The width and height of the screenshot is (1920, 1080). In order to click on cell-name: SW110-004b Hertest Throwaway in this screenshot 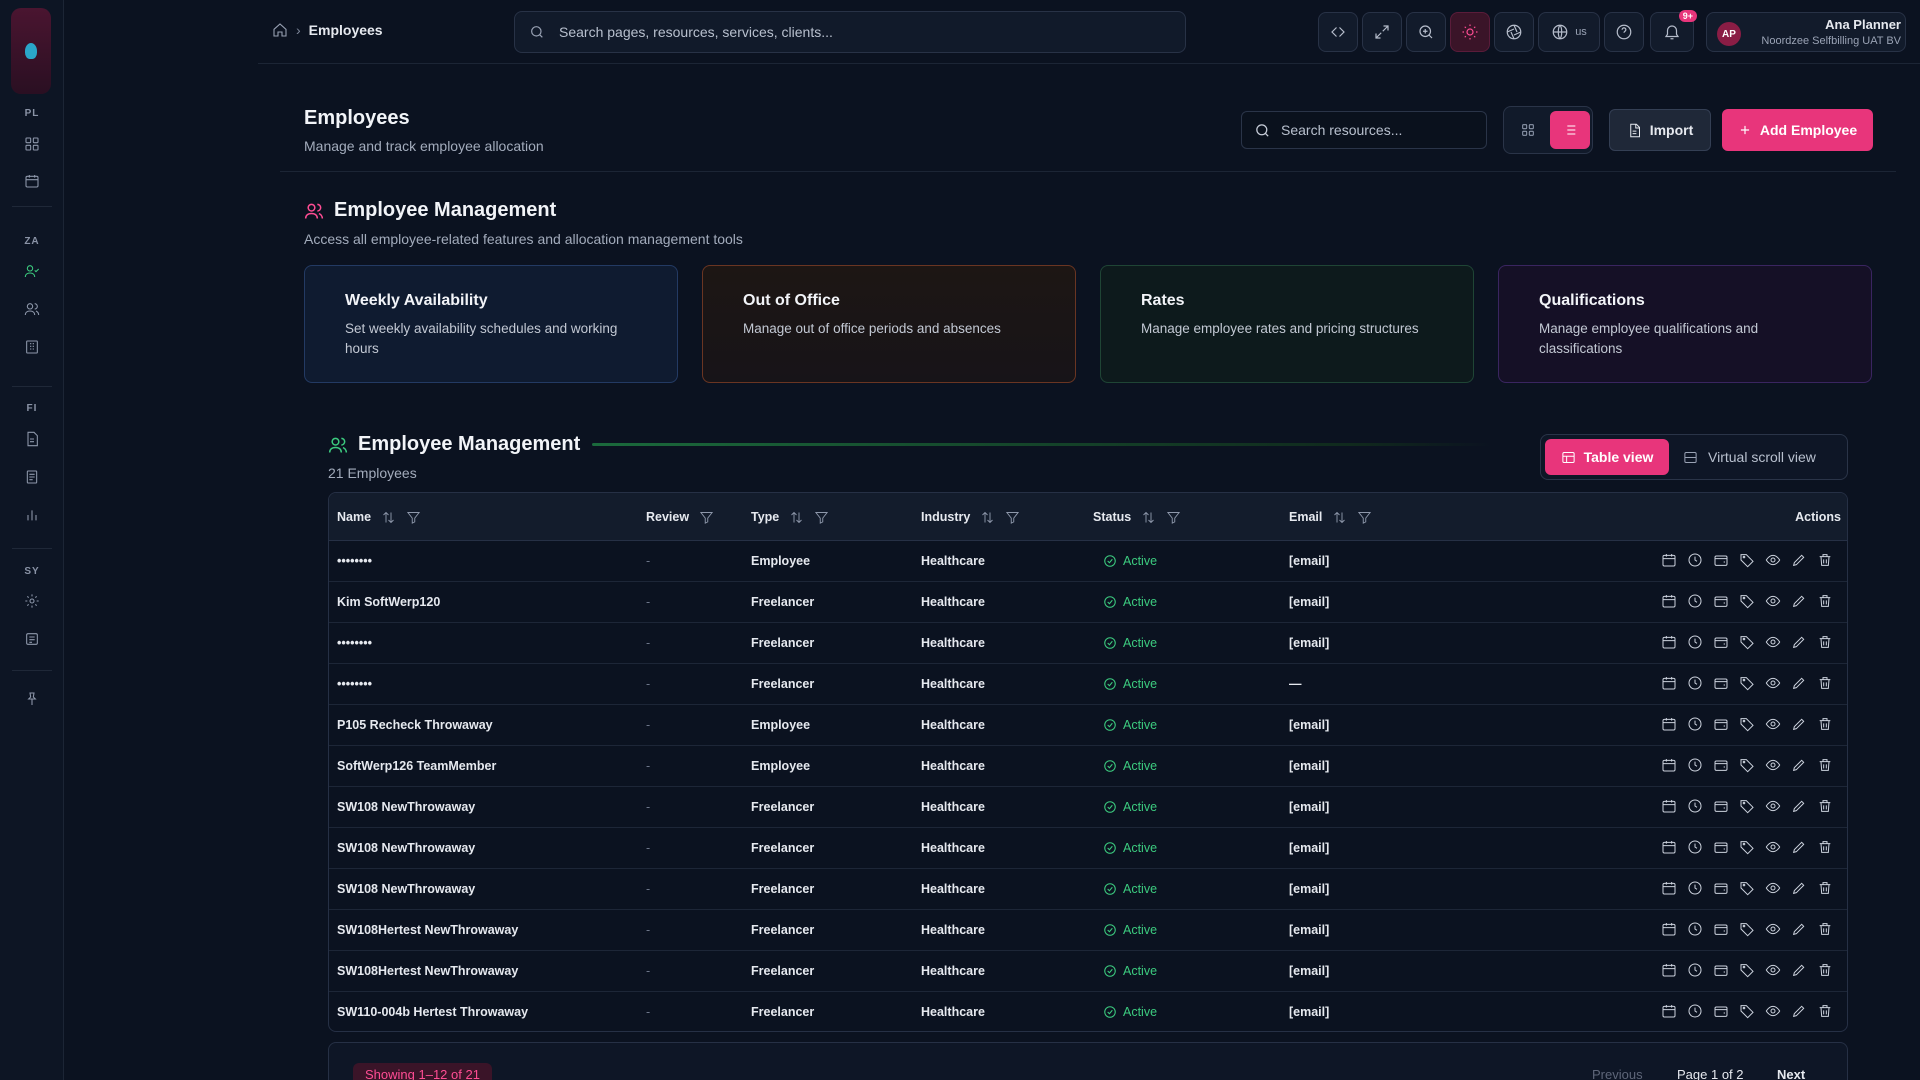, I will do `click(432, 1011)`.